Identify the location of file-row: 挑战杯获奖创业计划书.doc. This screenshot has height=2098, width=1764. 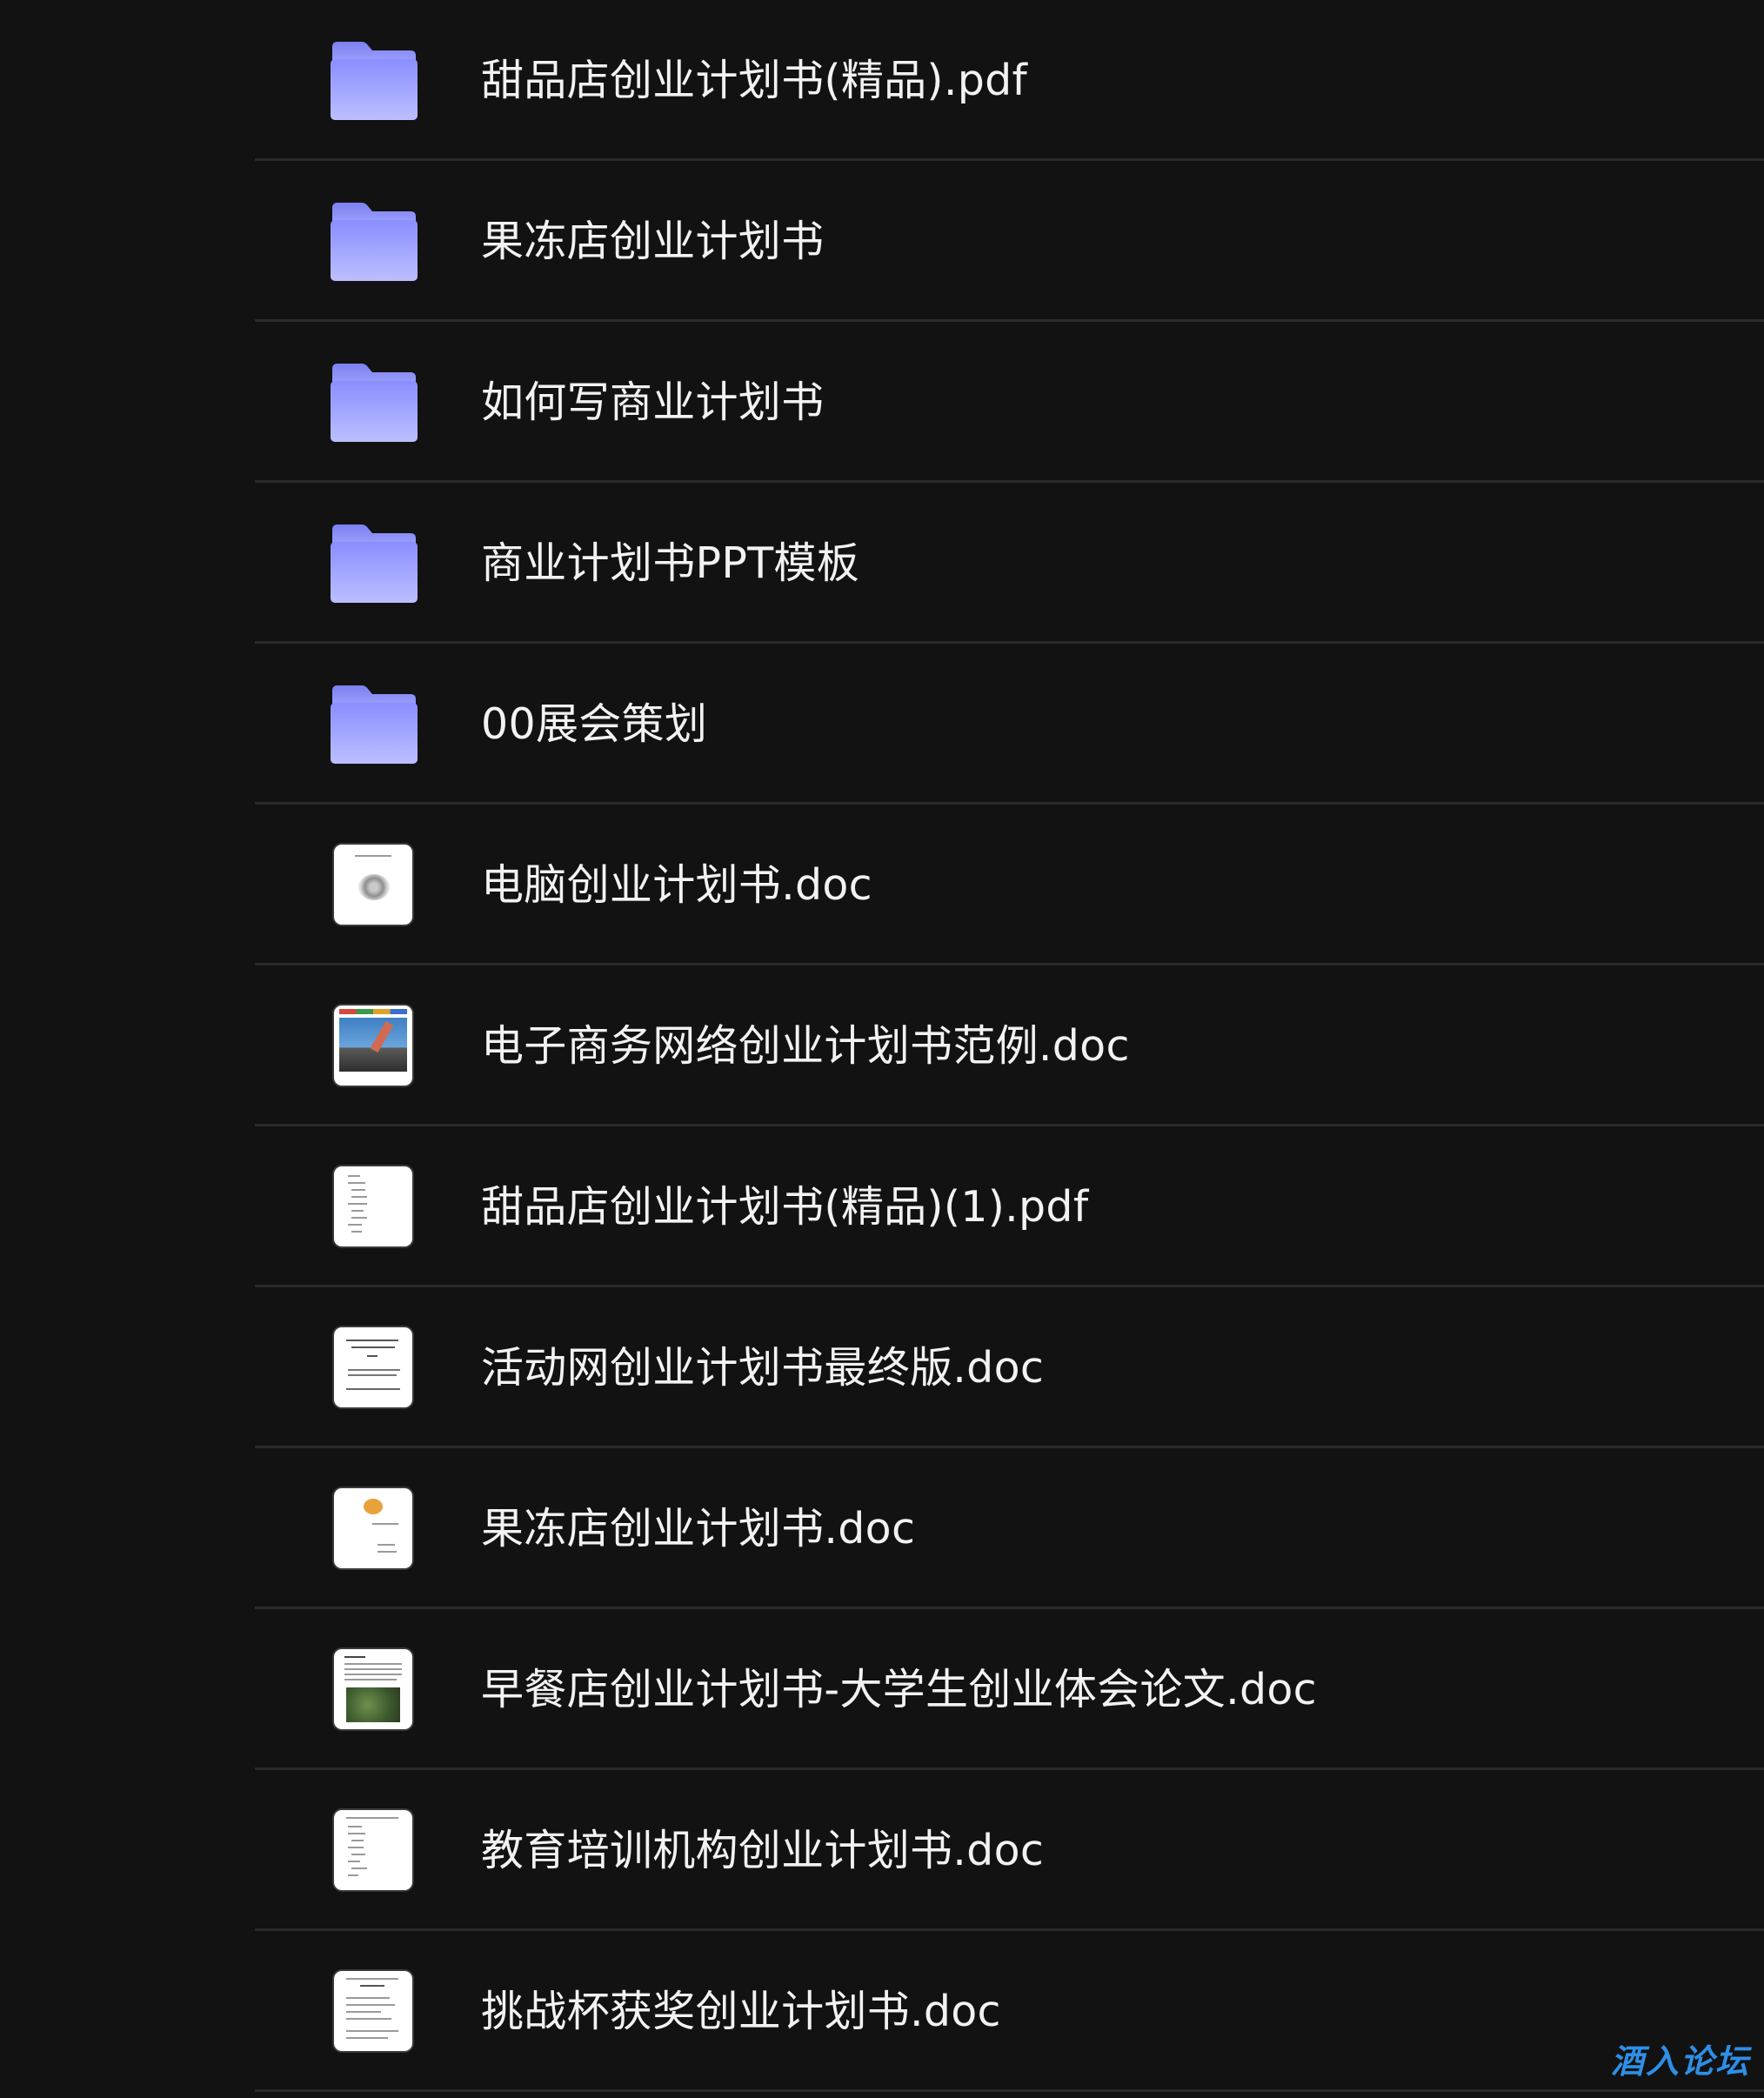
(882, 2011).